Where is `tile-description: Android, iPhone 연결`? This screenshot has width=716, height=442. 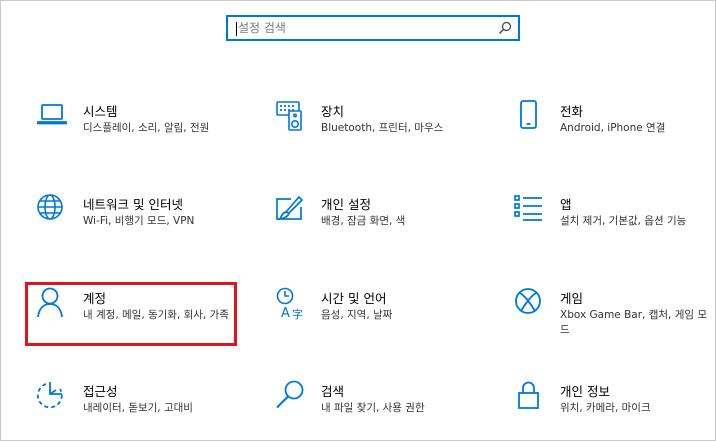
tile-description: Android, iPhone 연결 is located at coordinates (613, 128).